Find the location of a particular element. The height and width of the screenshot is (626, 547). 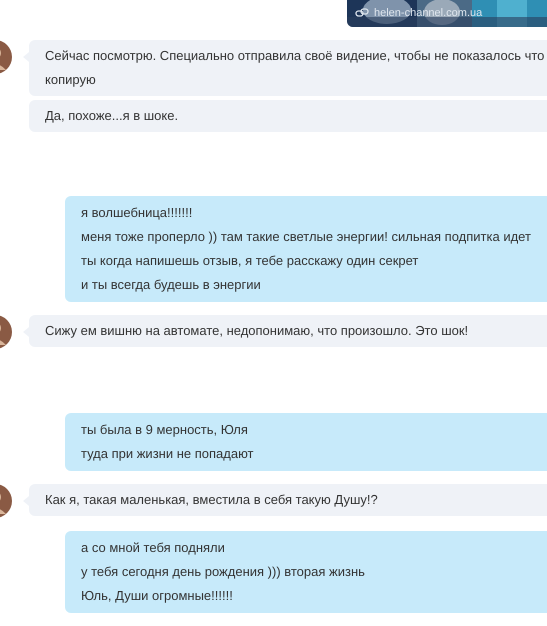

message-text: Как я, такая маленькая, вместила в себя такую Душу!? is located at coordinates (212, 500).